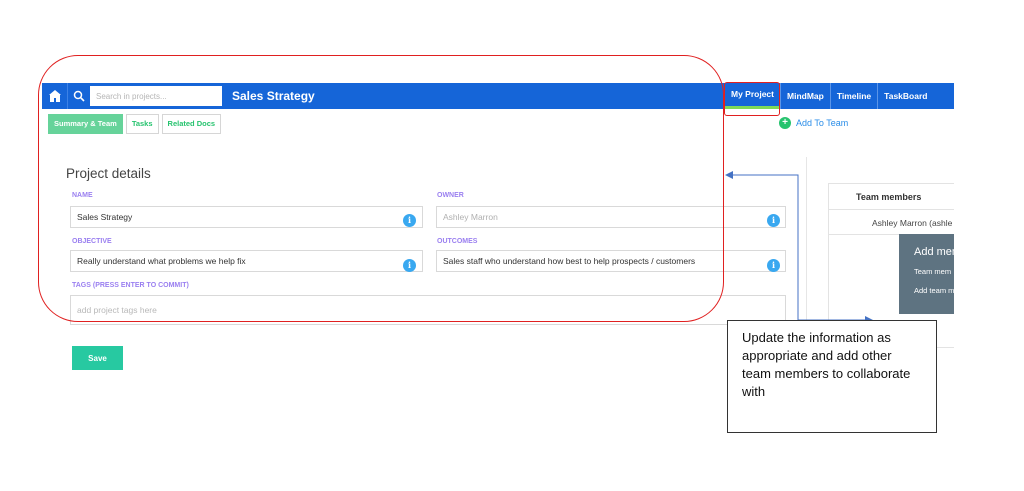  Describe the element at coordinates (934, 252) in the screenshot. I see `popup-title: Add mem` at that location.